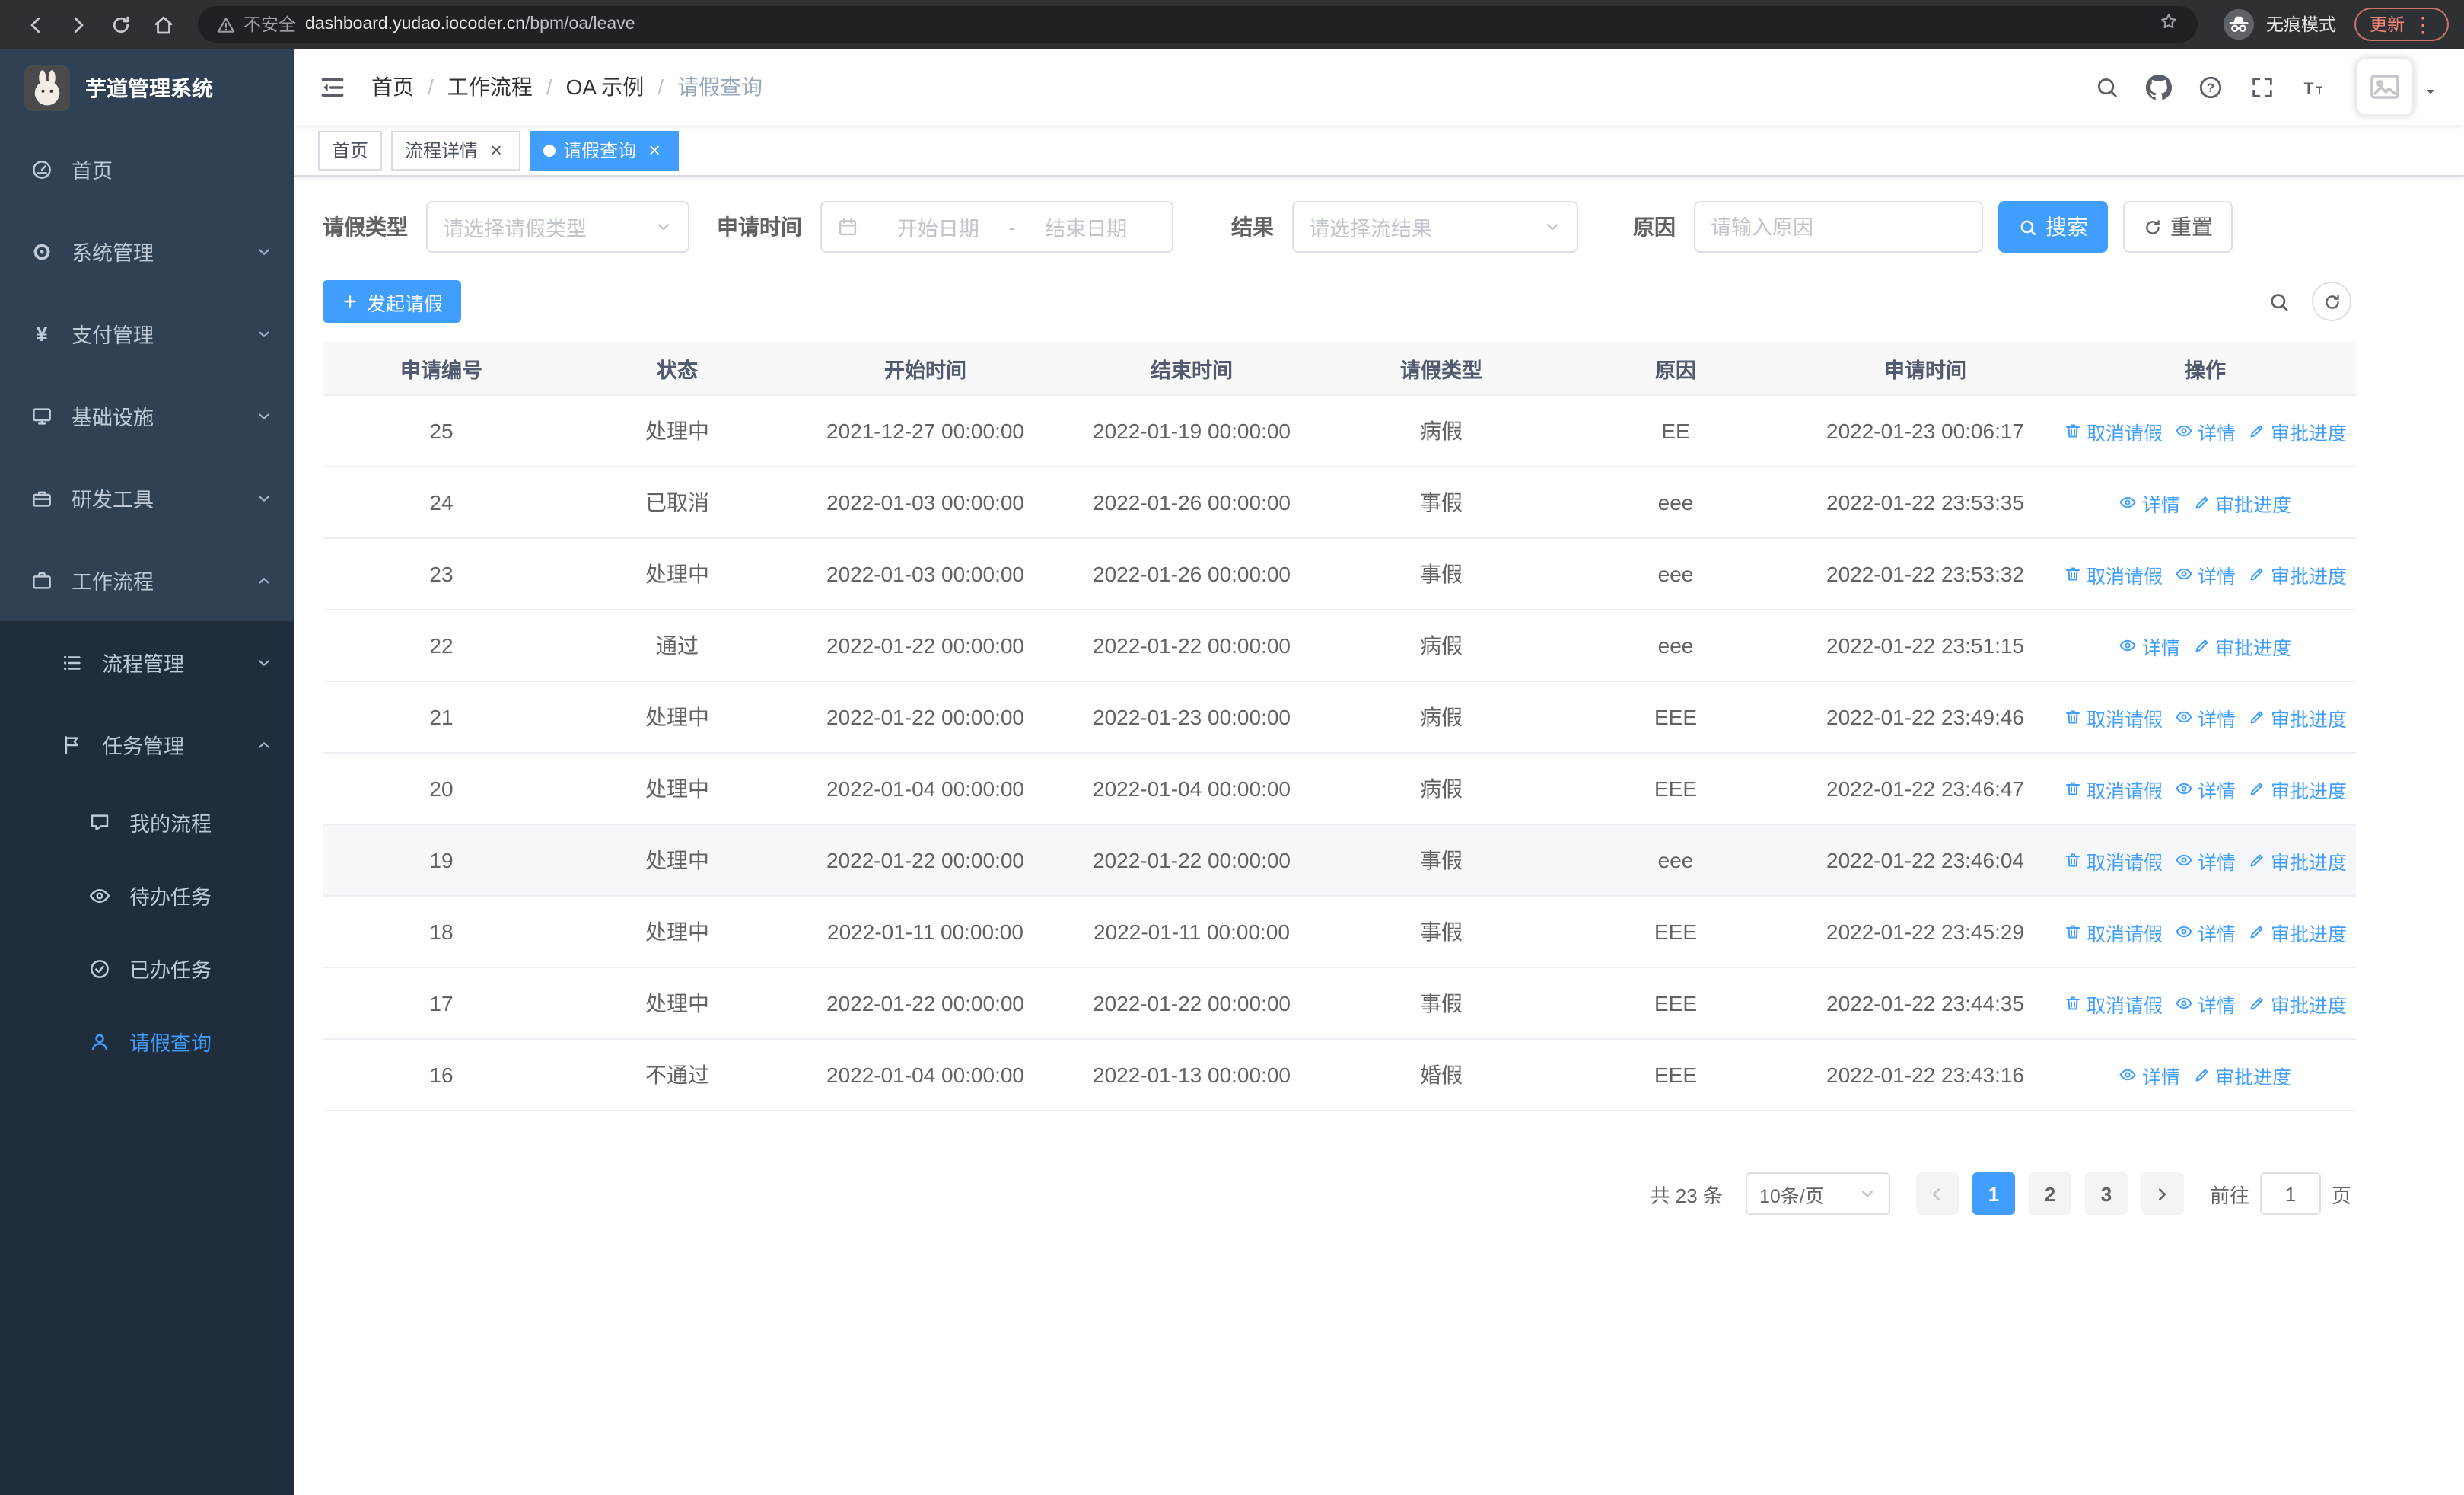 The image size is (2464, 1495). What do you see at coordinates (163, 25) in the screenshot?
I see `browser-home-button` at bounding box center [163, 25].